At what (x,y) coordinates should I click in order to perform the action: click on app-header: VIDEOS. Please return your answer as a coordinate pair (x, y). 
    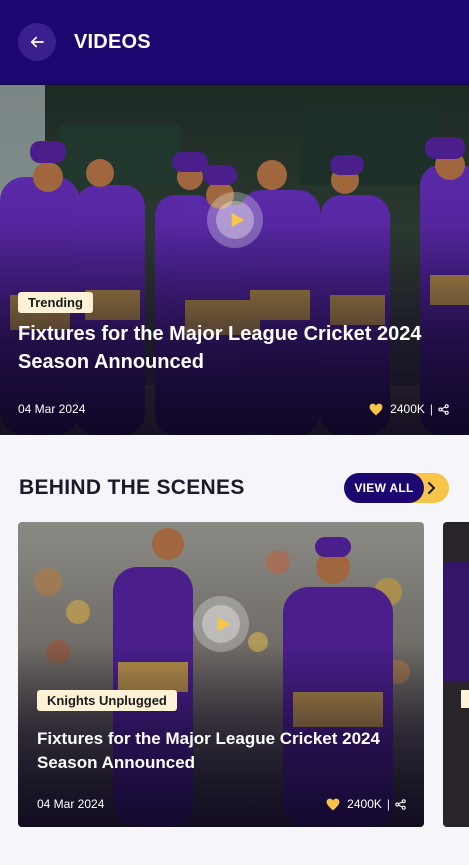
    Looking at the image, I should click on (234, 42).